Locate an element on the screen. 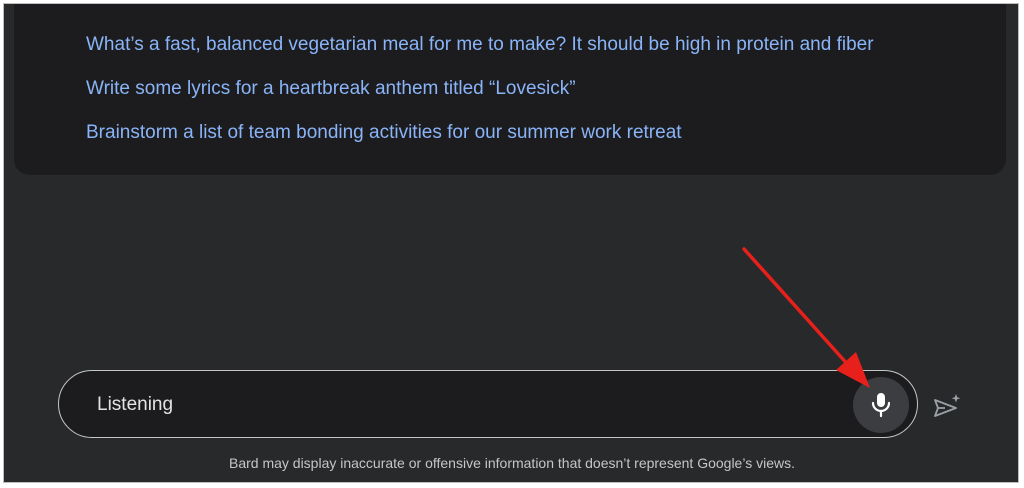 This screenshot has width=1024, height=488. send-sparkle-icon is located at coordinates (947, 405).